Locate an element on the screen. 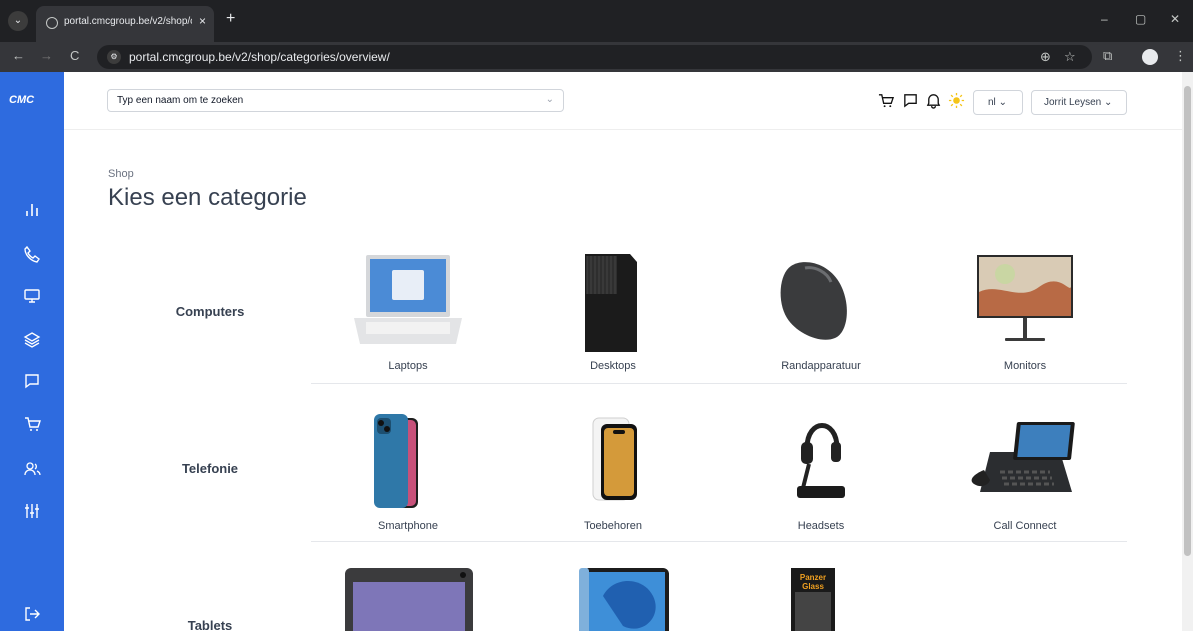 The width and height of the screenshot is (1193, 631). chart-icon is located at coordinates (32, 209).